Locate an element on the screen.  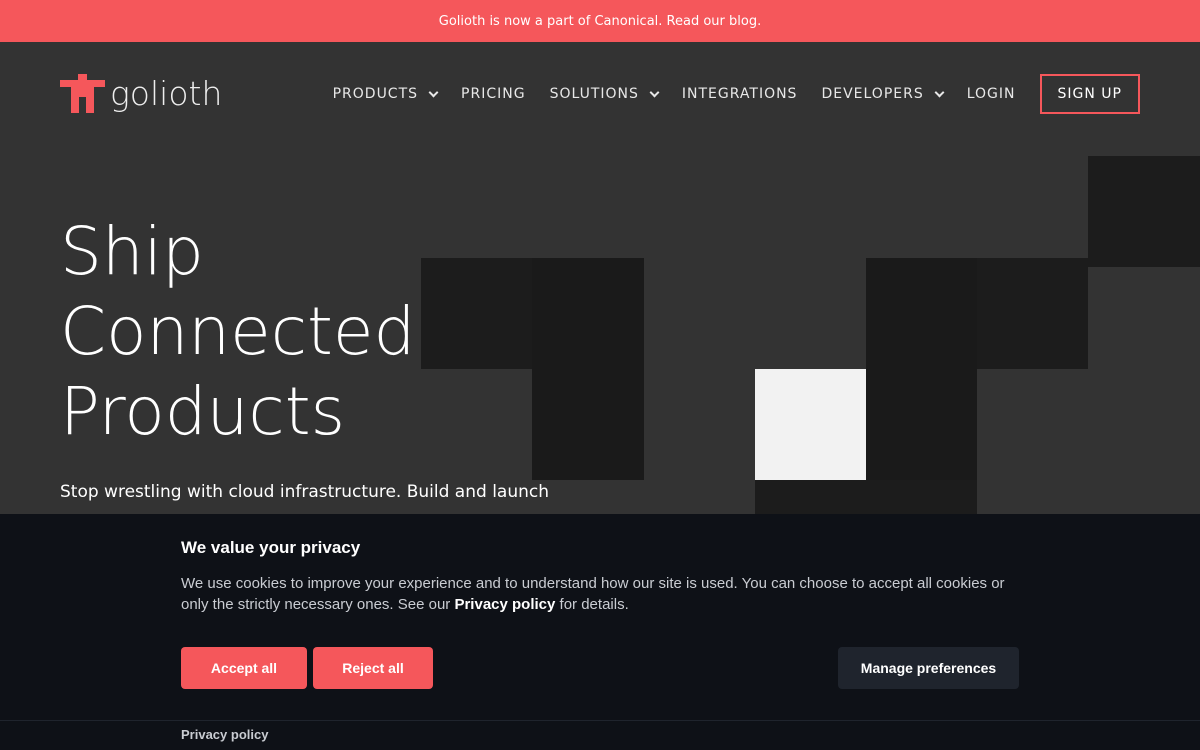
cookie-divider is located at coordinates (600, 720).